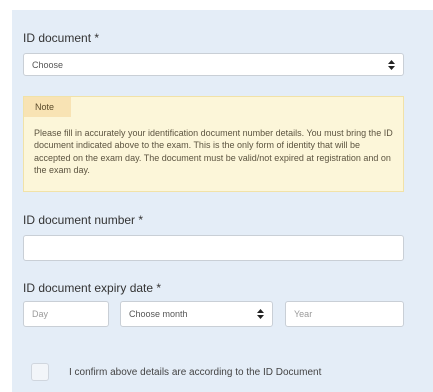 This screenshot has height=392, width=433. I want to click on id-document-select: Choose, so click(213, 64).